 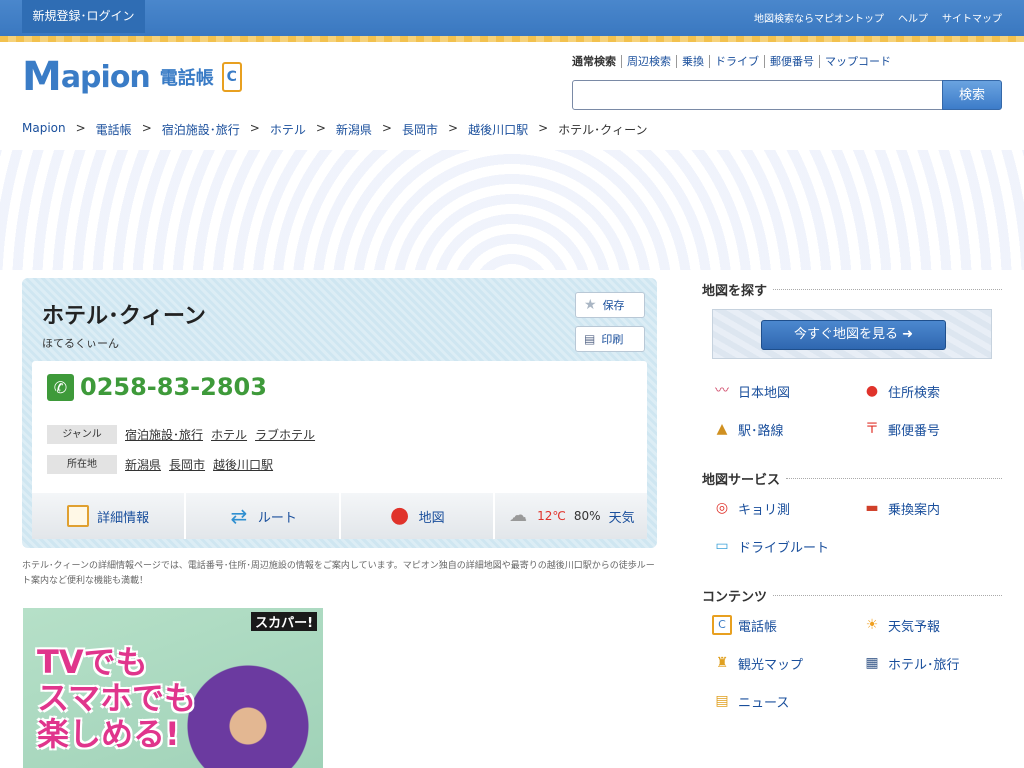 I want to click on print-button: ▤ 印刷, so click(x=610, y=339).